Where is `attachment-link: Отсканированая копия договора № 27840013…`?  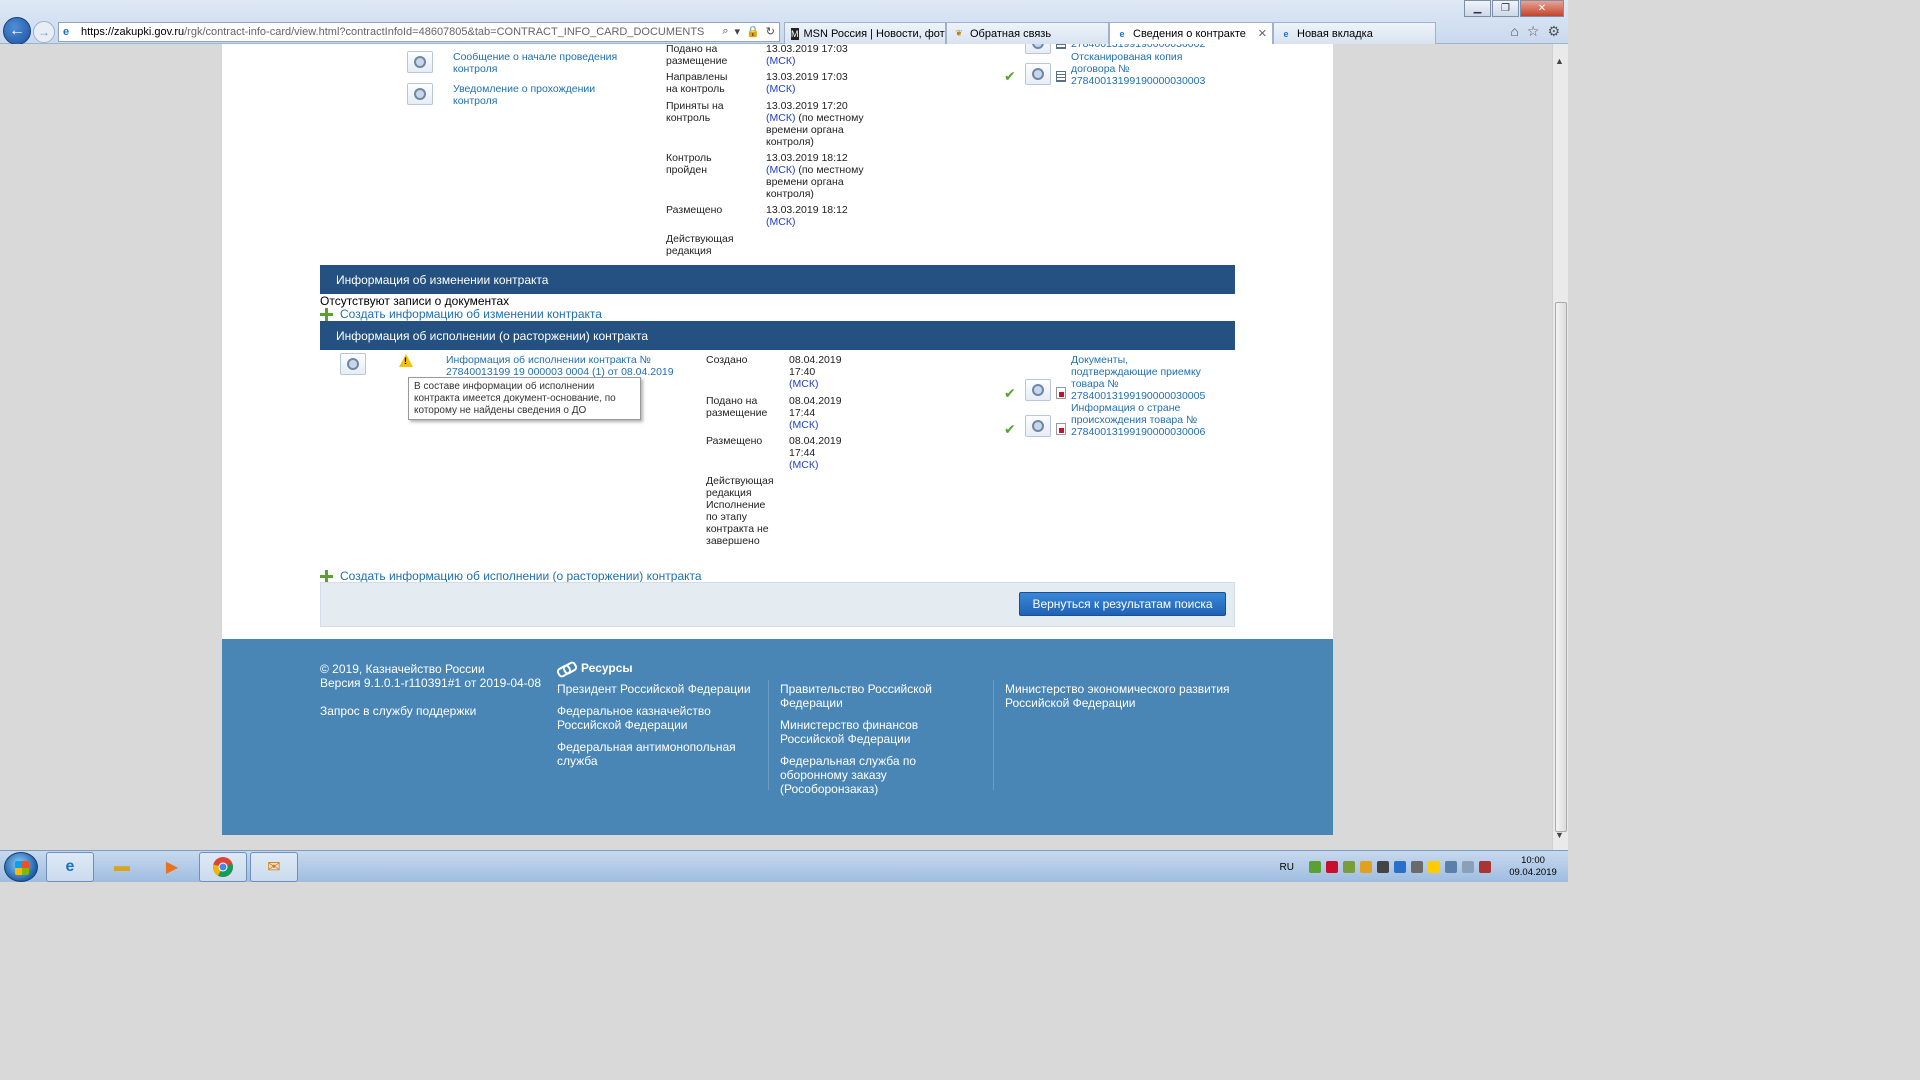 attachment-link: Отсканированая копия договора № 27840013… is located at coordinates (1141, 69).